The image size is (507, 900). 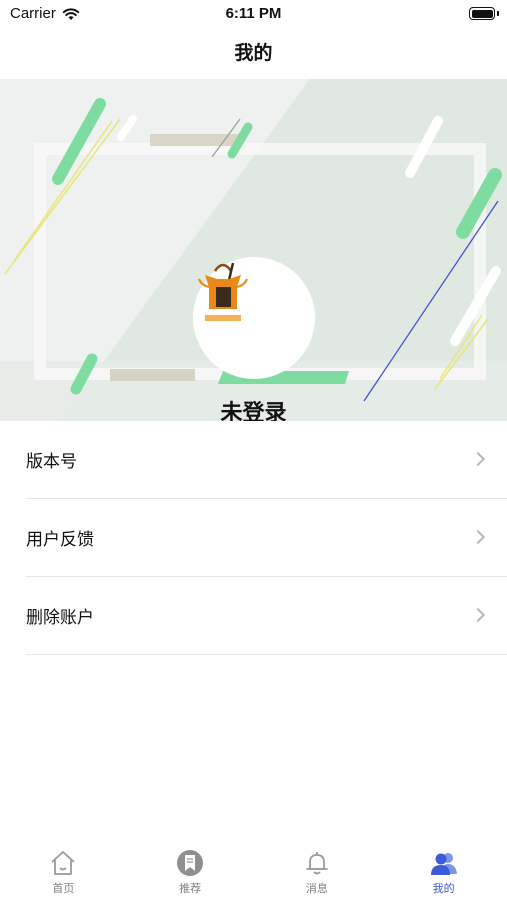 I want to click on page-title: 我的, so click(x=253, y=53).